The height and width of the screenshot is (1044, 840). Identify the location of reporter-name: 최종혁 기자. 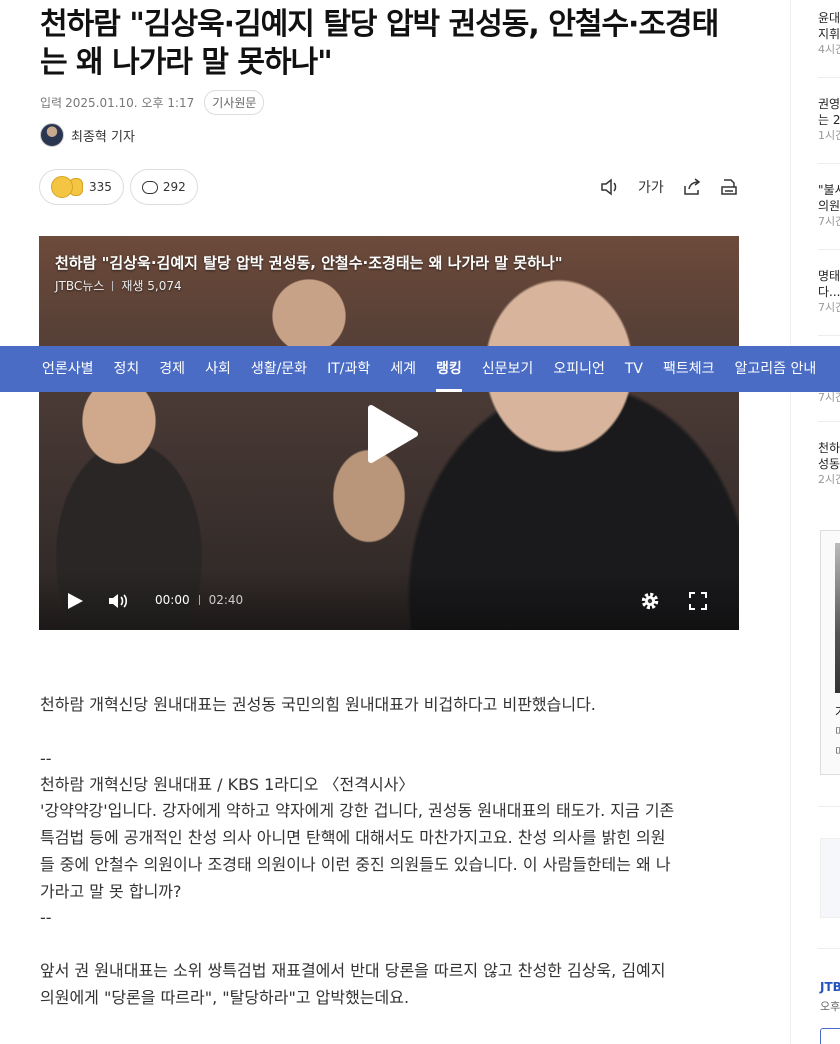
(103, 135).